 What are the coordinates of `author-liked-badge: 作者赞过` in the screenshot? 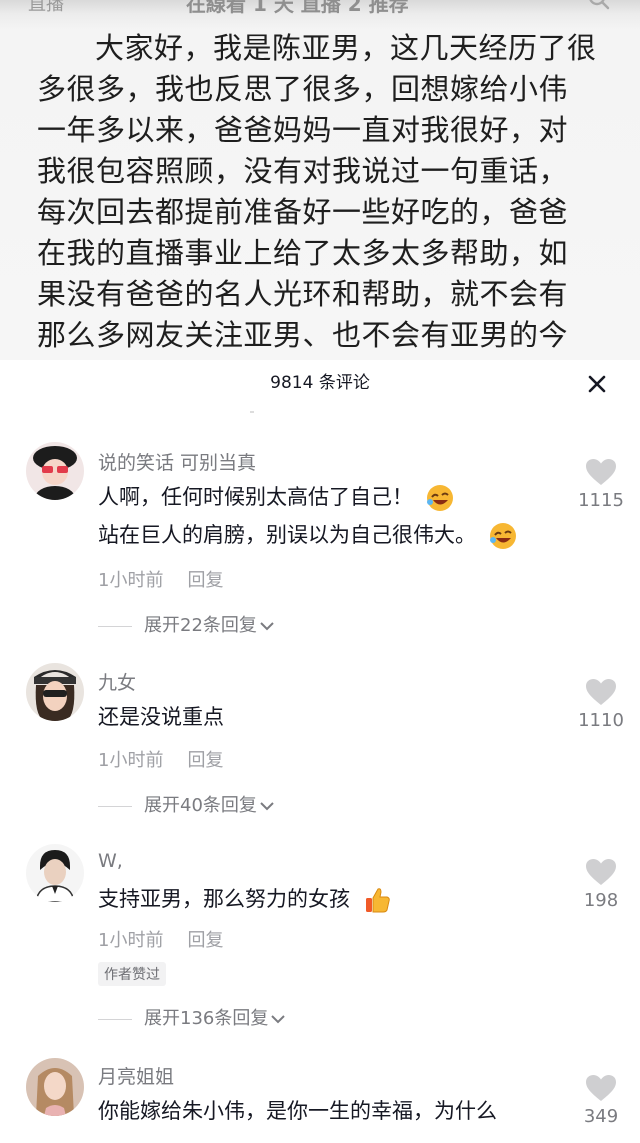 It's located at (132, 974).